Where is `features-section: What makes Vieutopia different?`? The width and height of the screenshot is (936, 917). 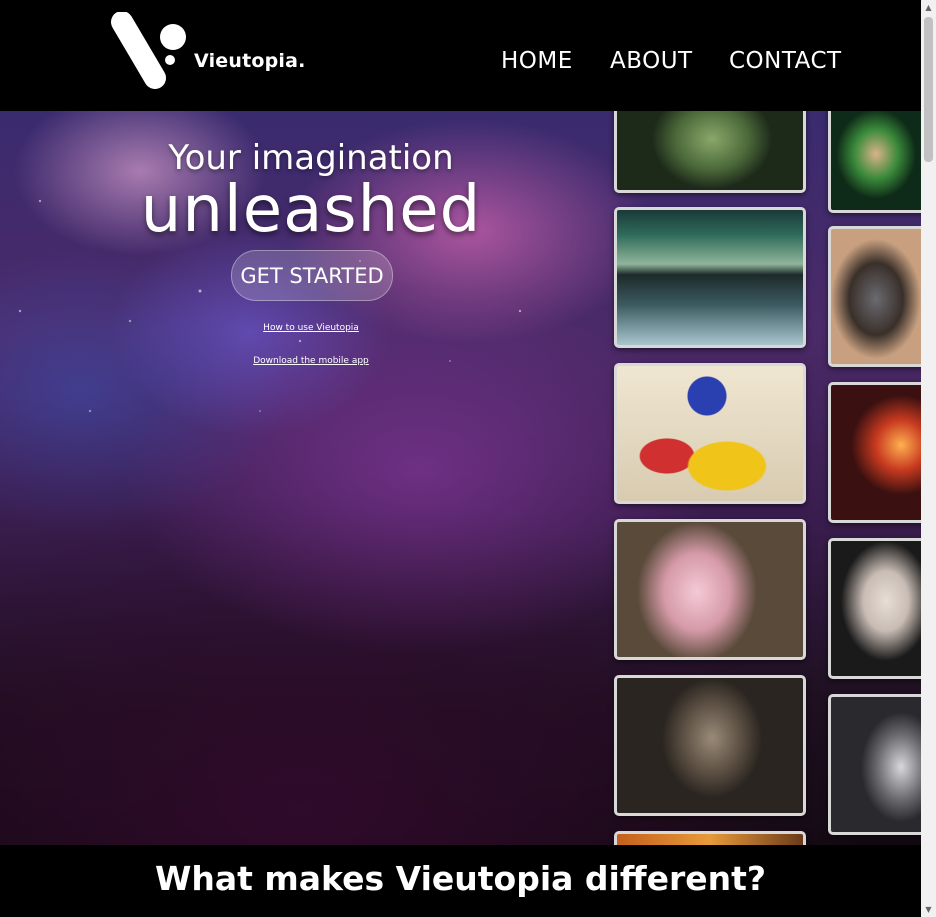
features-section: What makes Vieutopia different? is located at coordinates (460, 881).